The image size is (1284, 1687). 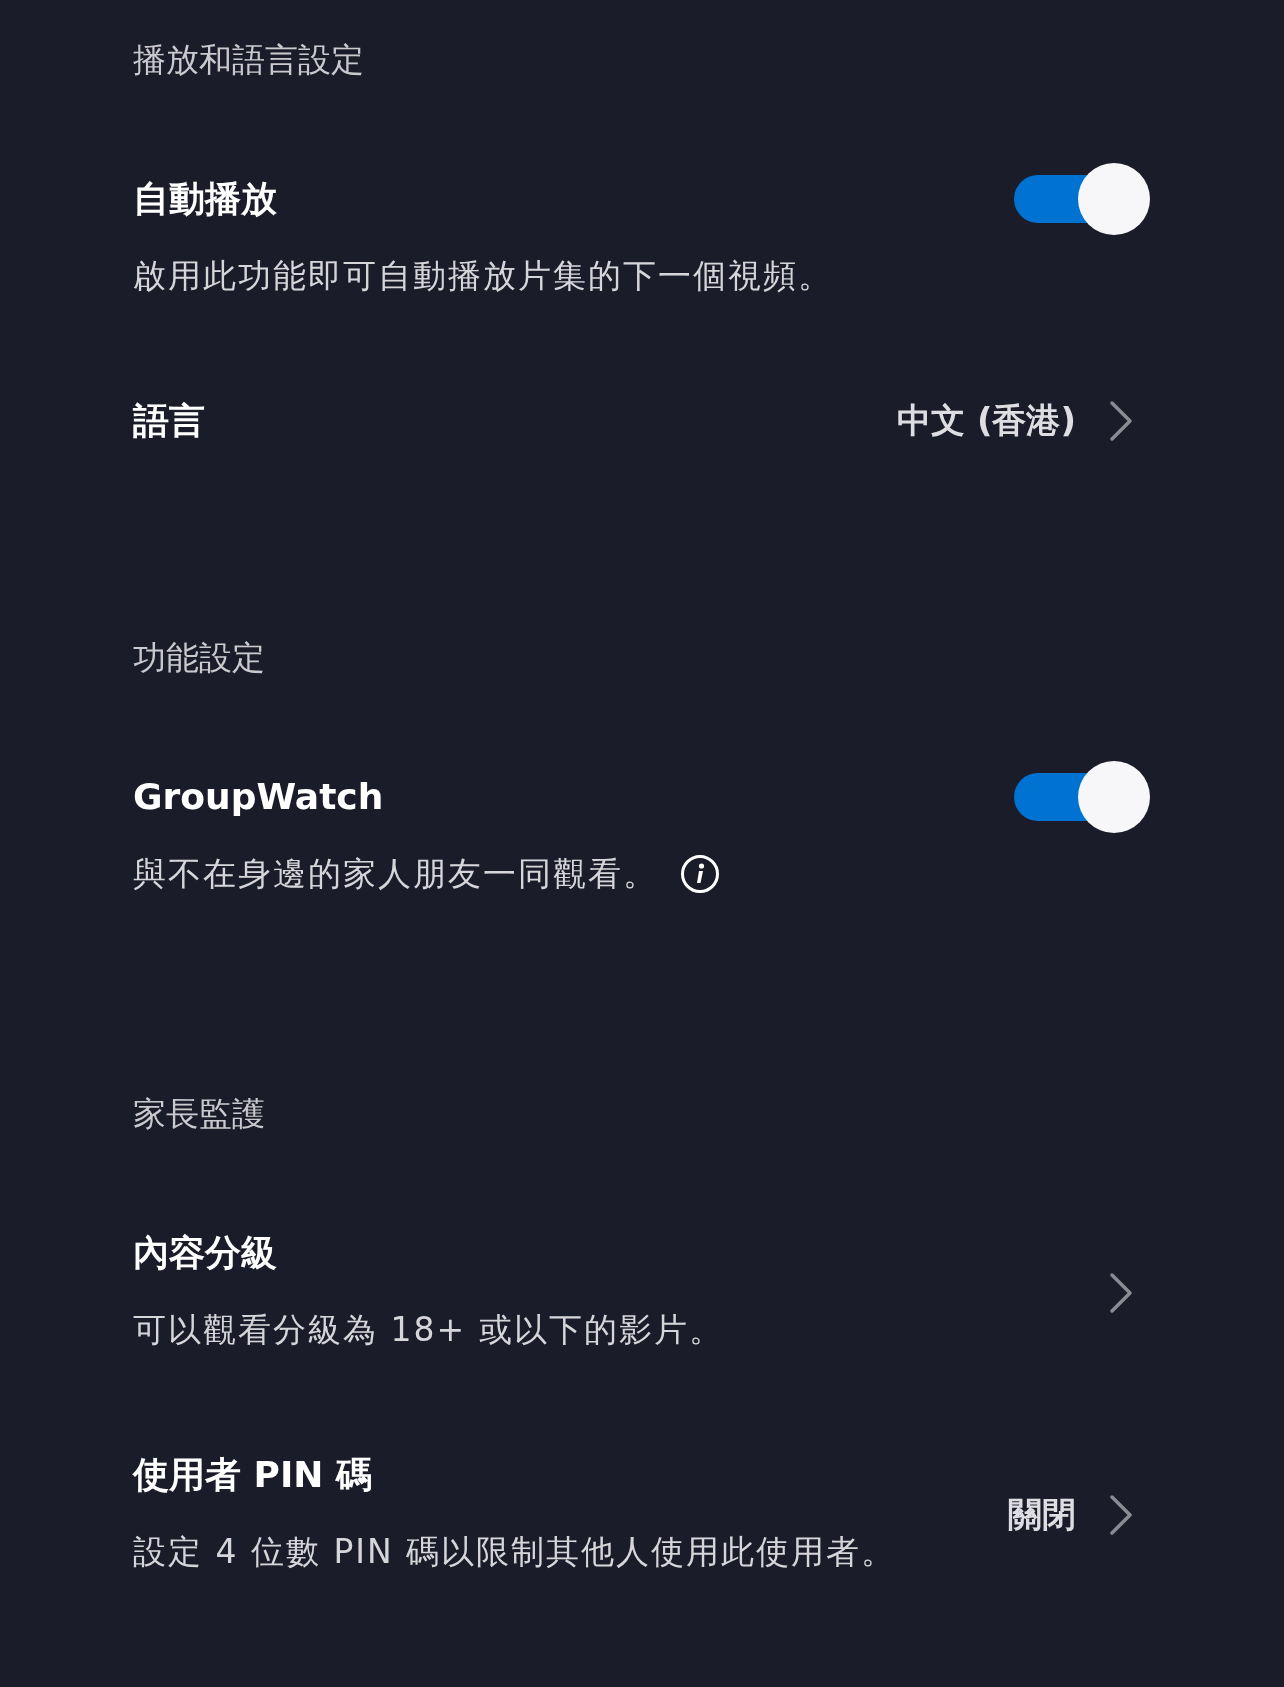 What do you see at coordinates (259, 797) in the screenshot?
I see `setting-title: GroupWatch` at bounding box center [259, 797].